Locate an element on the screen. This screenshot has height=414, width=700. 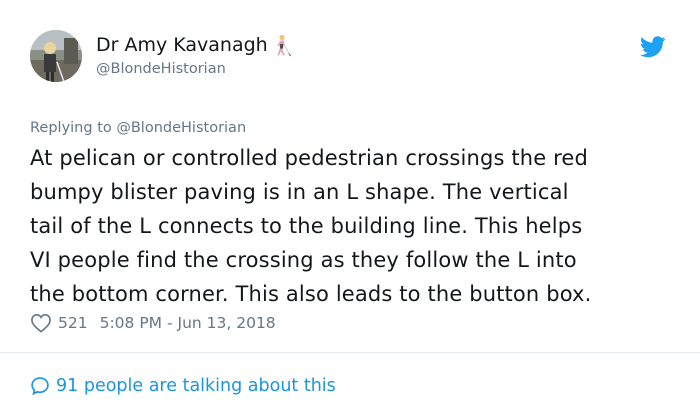
replying-to-line: Replying to @BlondeHistorian is located at coordinates (138, 128).